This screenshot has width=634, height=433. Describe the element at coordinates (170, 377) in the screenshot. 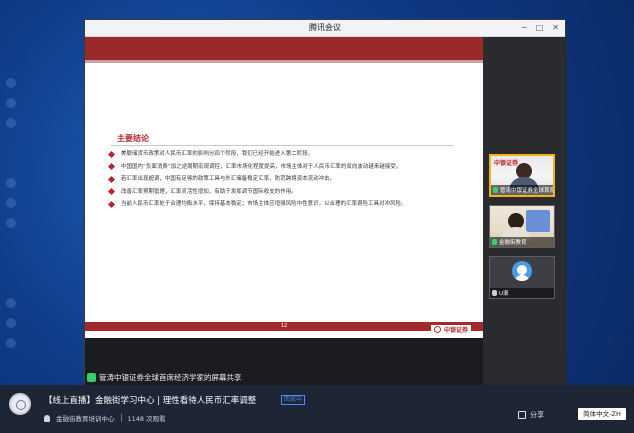

I see `screen-share-label: 管涛中银证券全球首席经济学家的屏幕共享` at that location.